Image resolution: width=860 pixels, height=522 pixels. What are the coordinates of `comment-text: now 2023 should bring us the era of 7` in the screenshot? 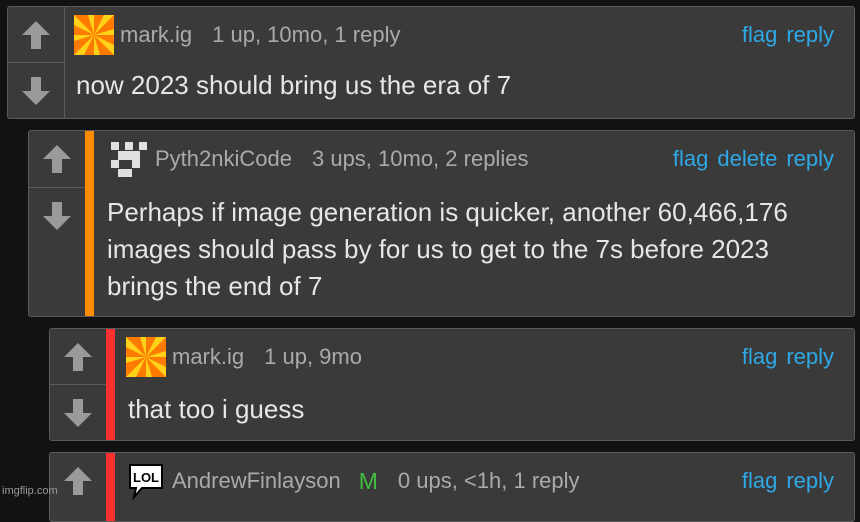 It's located at (294, 85).